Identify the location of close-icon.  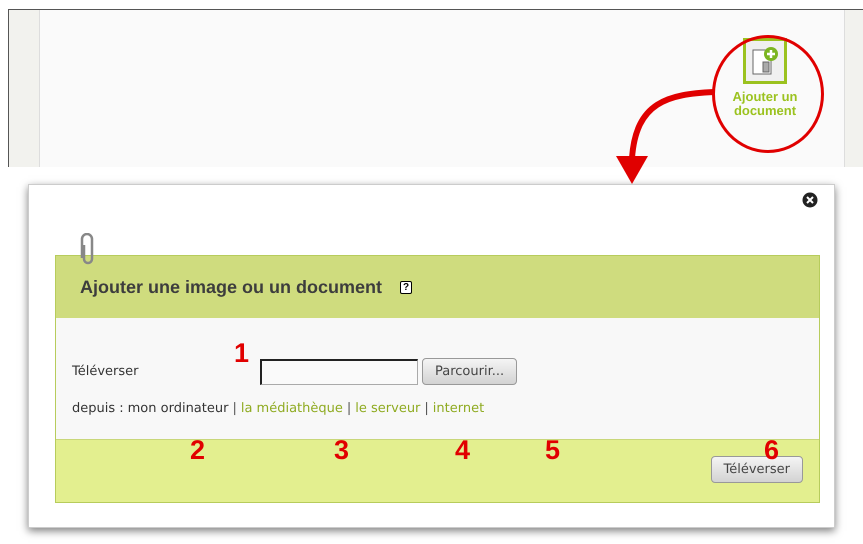
(810, 200).